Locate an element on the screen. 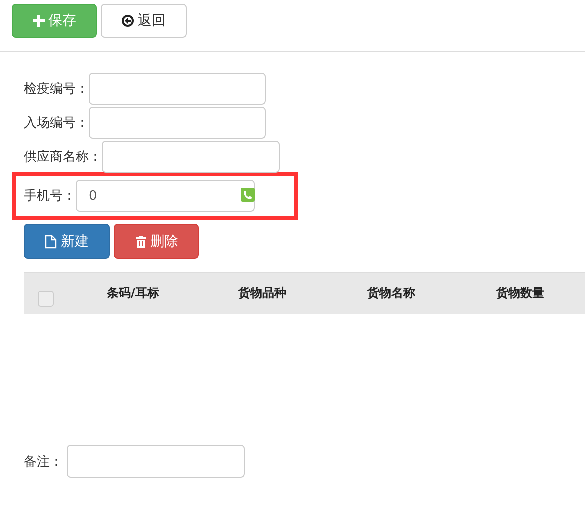 This screenshot has width=585, height=520. back-button: 返回 is located at coordinates (144, 21).